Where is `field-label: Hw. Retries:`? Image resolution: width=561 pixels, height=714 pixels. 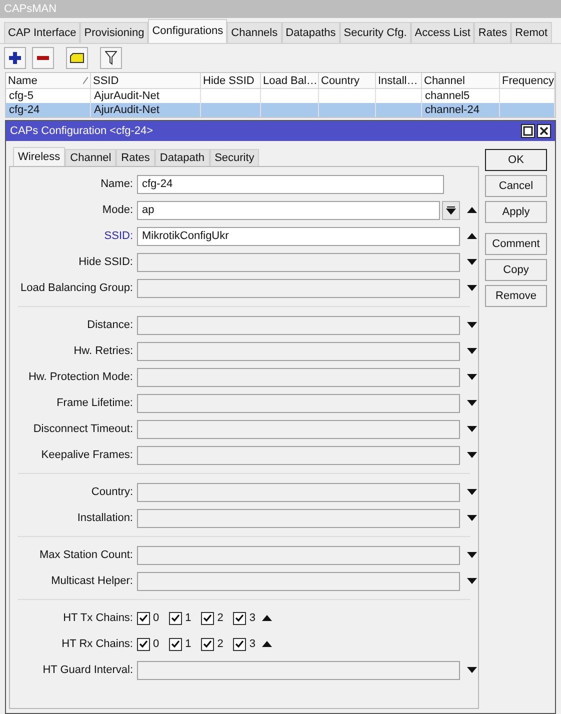 field-label: Hw. Retries: is located at coordinates (103, 351).